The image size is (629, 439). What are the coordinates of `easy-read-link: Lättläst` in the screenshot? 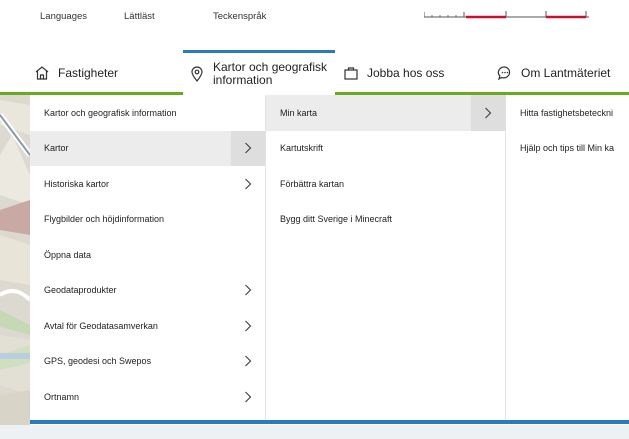 It's located at (139, 16).